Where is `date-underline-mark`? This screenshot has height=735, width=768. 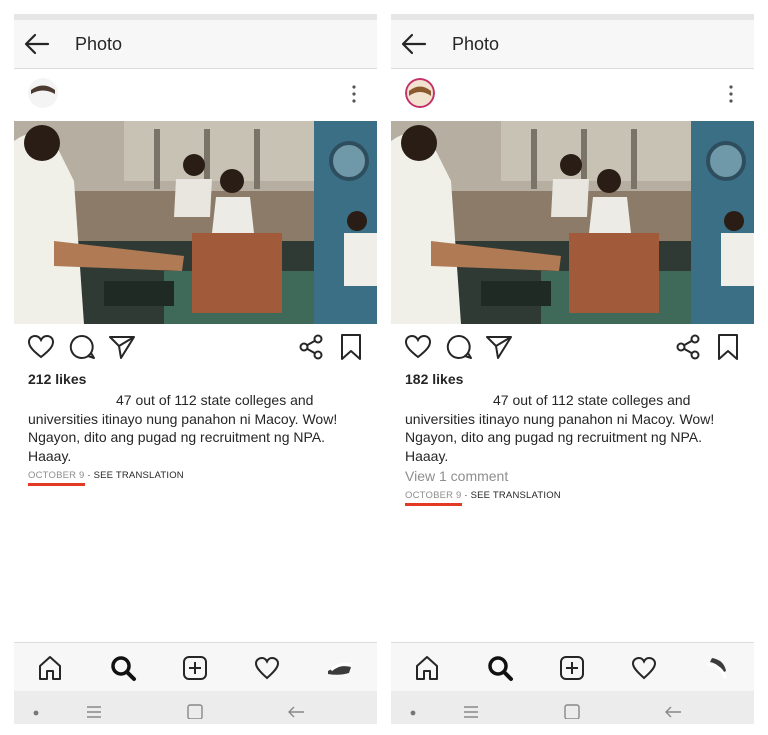 date-underline-mark is located at coordinates (433, 504).